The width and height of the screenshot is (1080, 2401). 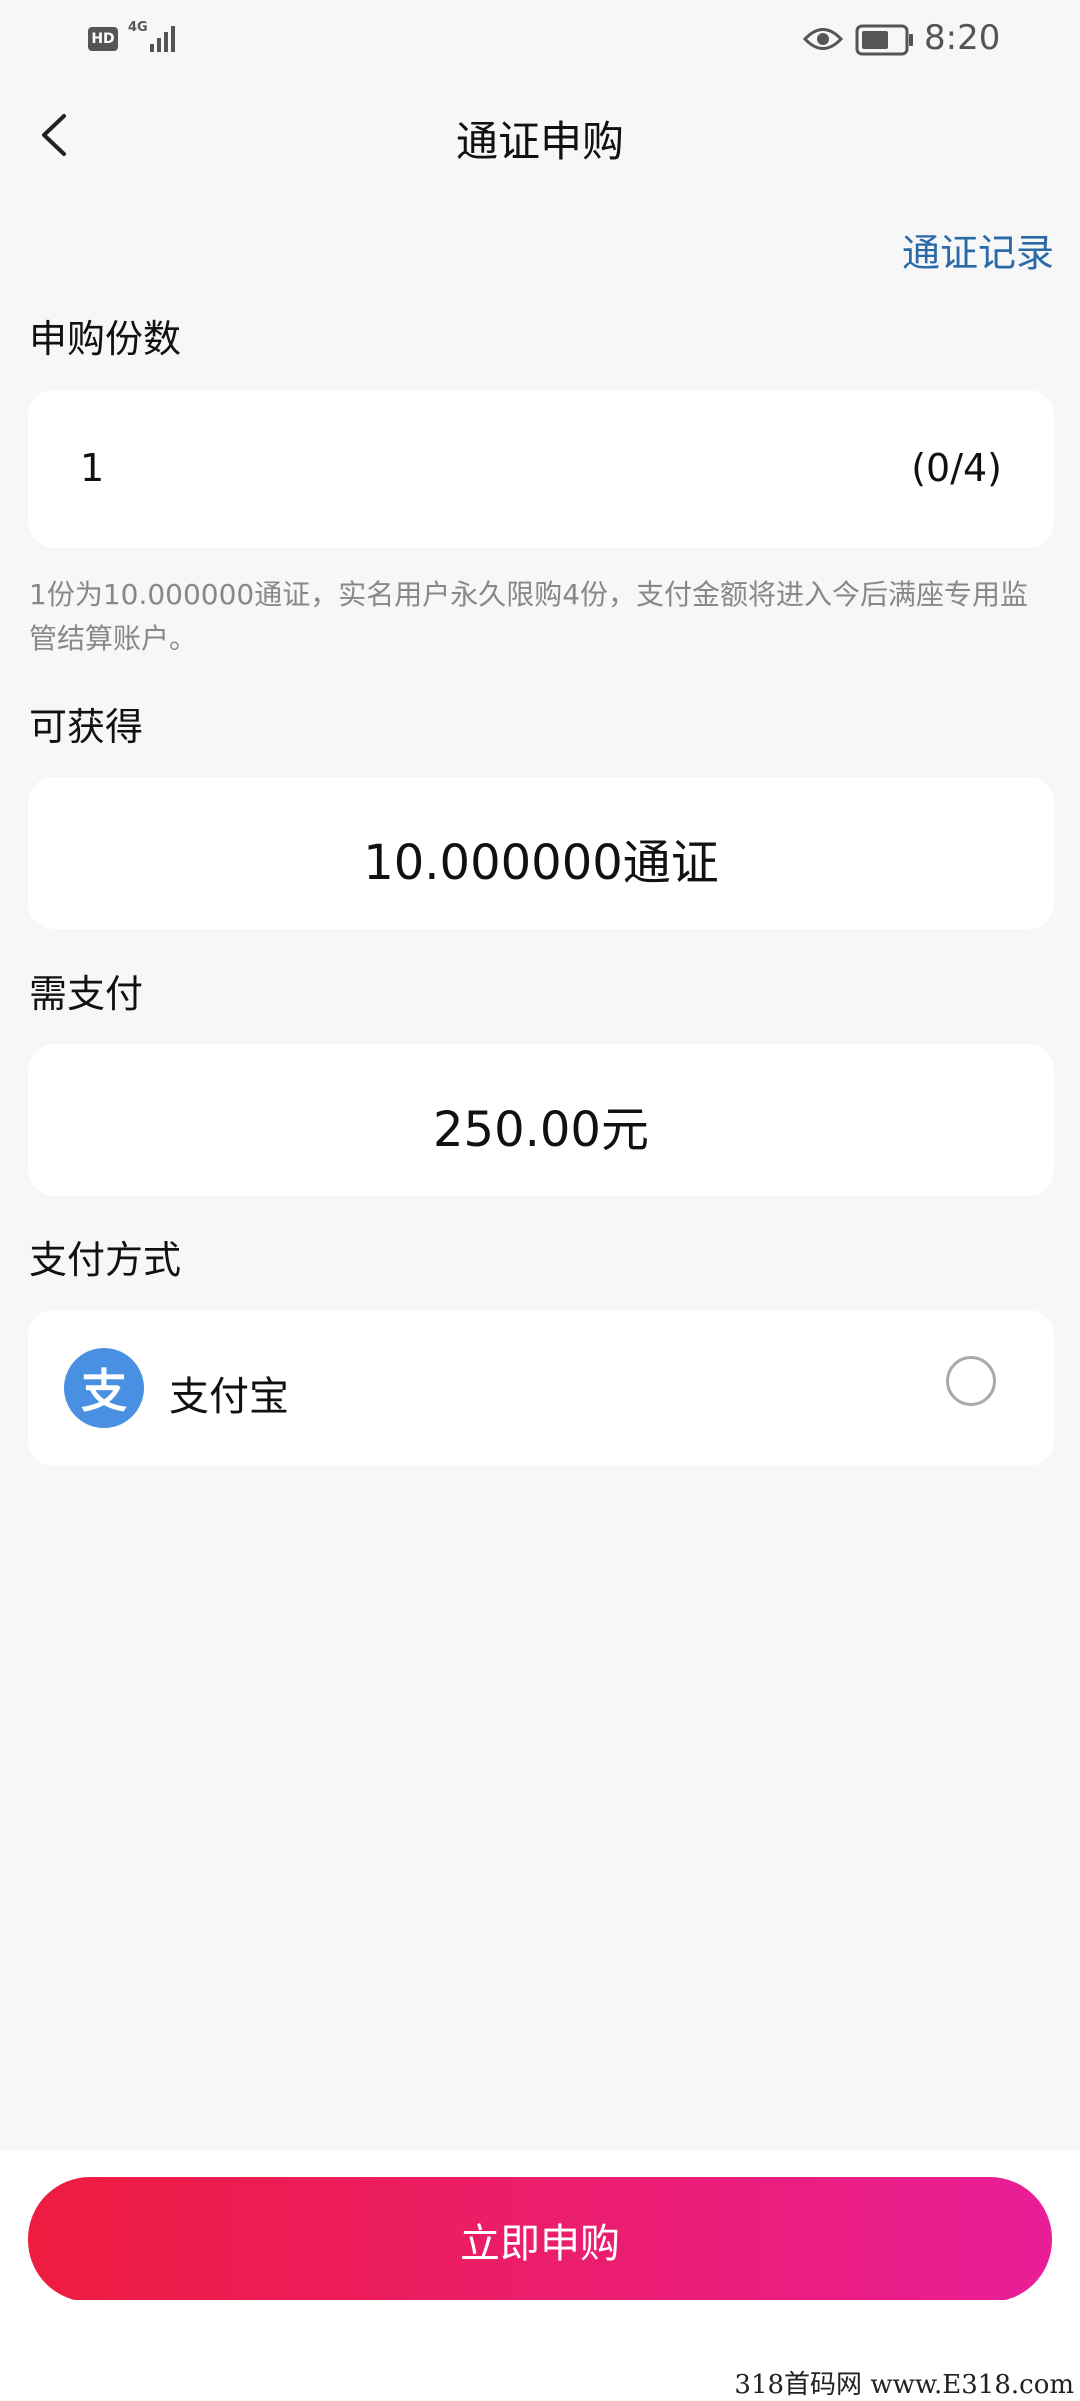 What do you see at coordinates (540, 40) in the screenshot?
I see `status-bar: HD 4G 8:20` at bounding box center [540, 40].